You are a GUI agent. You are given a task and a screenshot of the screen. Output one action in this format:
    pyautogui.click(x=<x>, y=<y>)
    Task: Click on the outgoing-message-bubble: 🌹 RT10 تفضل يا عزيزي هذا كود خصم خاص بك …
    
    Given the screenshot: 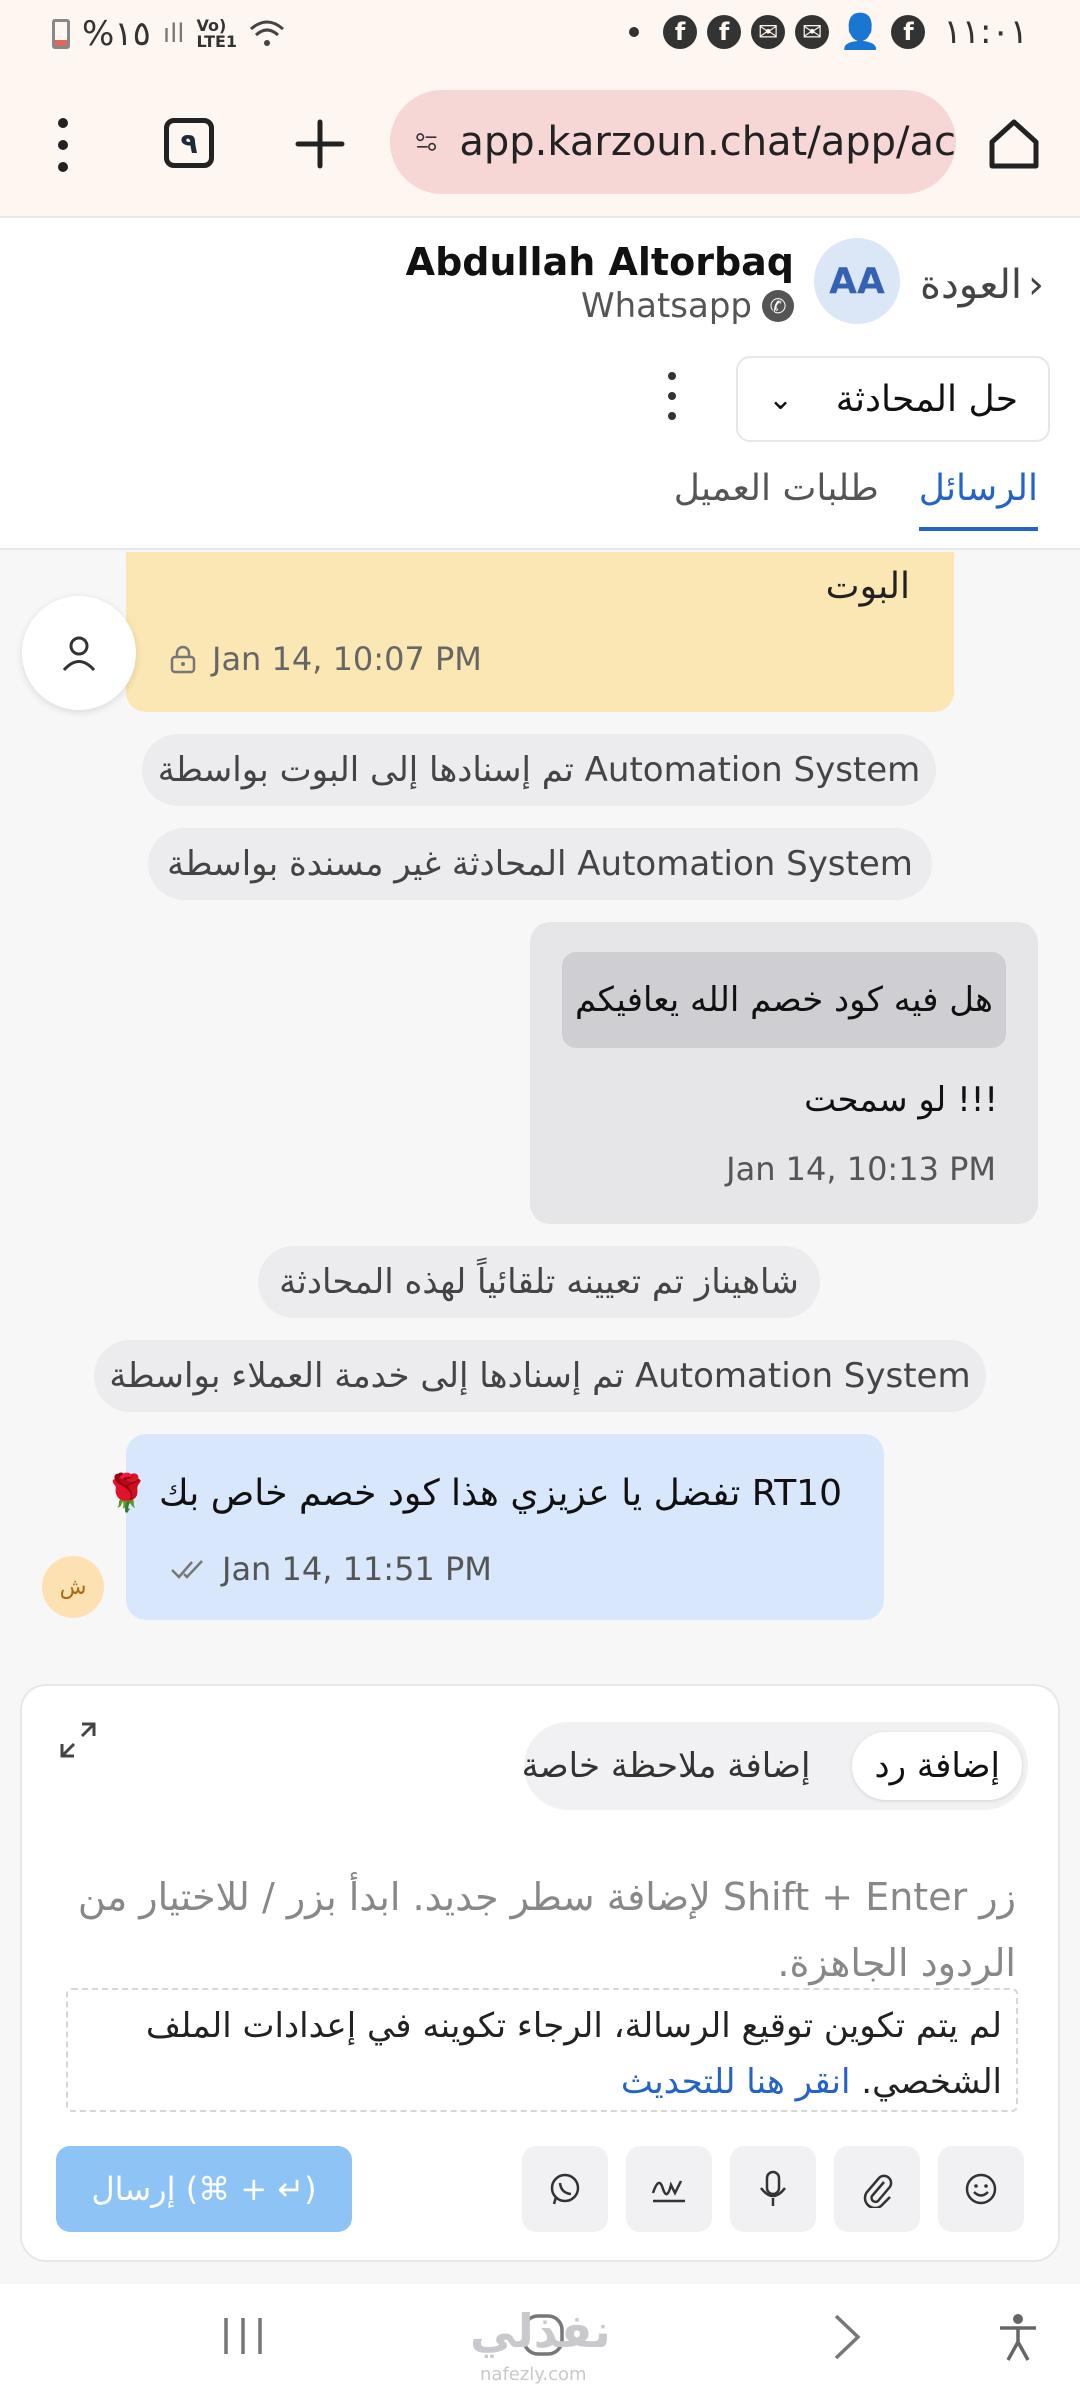 What is the action you would take?
    pyautogui.click(x=494, y=1527)
    